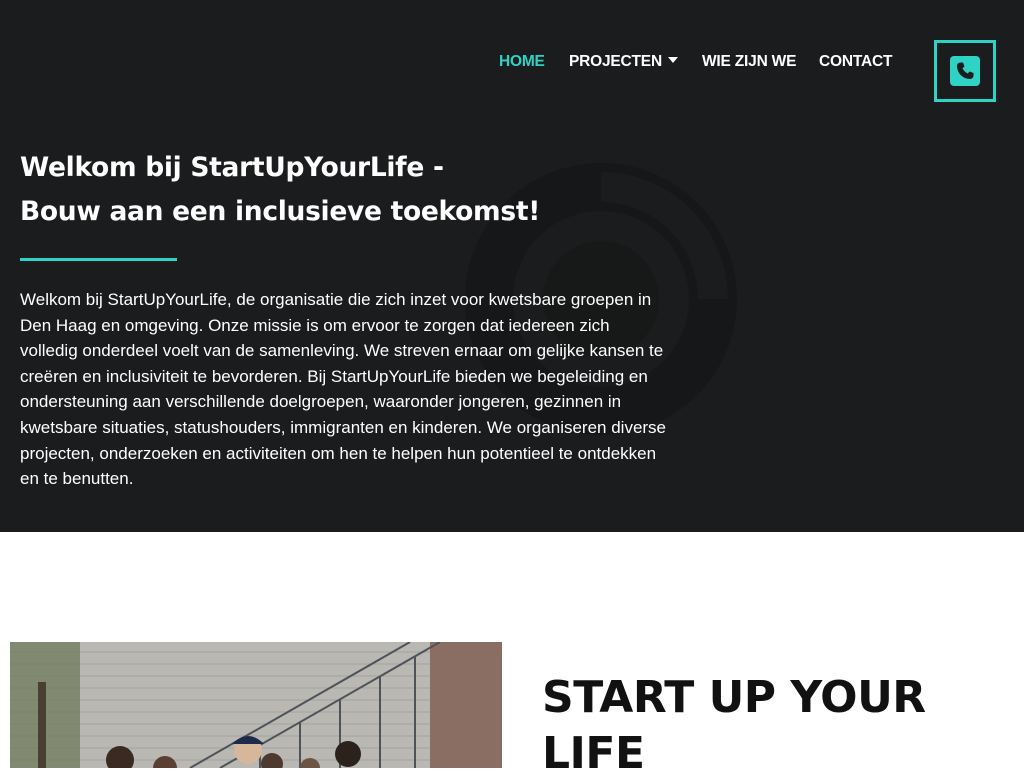  I want to click on nav-contact: CONTACT, so click(855, 62).